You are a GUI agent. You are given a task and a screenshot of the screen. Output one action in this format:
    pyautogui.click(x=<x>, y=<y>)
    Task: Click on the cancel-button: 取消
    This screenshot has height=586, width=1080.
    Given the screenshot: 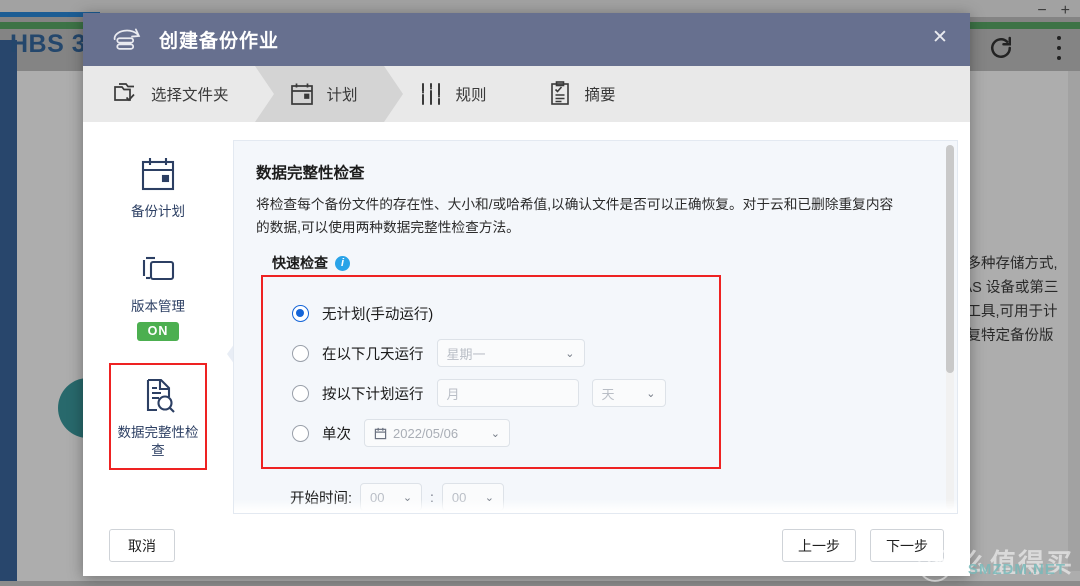 What is the action you would take?
    pyautogui.click(x=142, y=545)
    